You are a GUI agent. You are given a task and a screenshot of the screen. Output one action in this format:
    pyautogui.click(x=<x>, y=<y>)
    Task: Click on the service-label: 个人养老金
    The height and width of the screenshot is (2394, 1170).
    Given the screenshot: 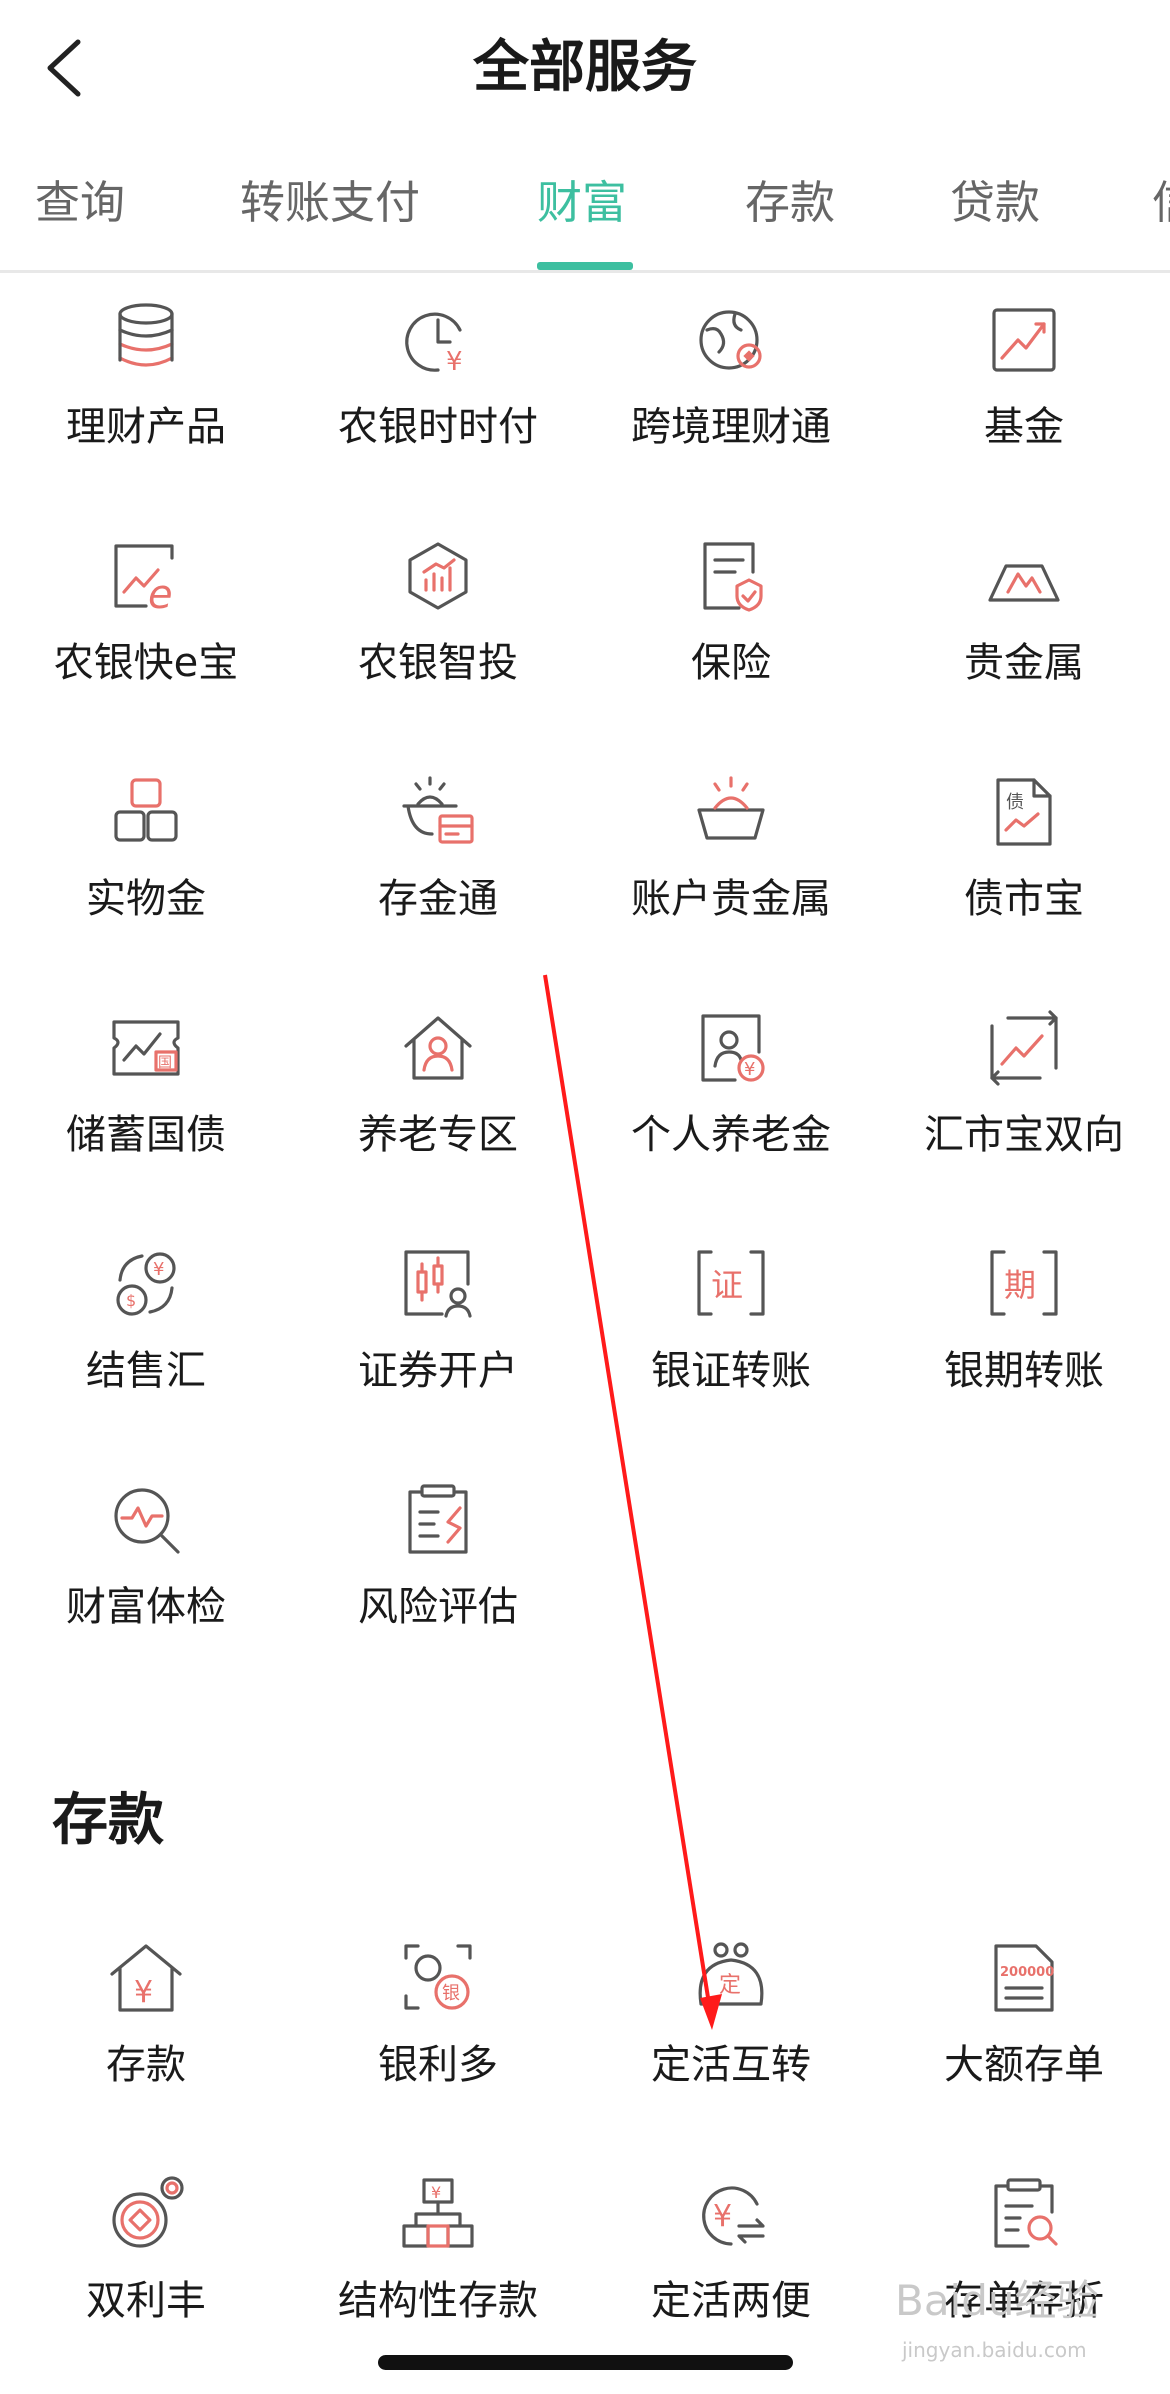 What is the action you would take?
    pyautogui.click(x=731, y=1135)
    